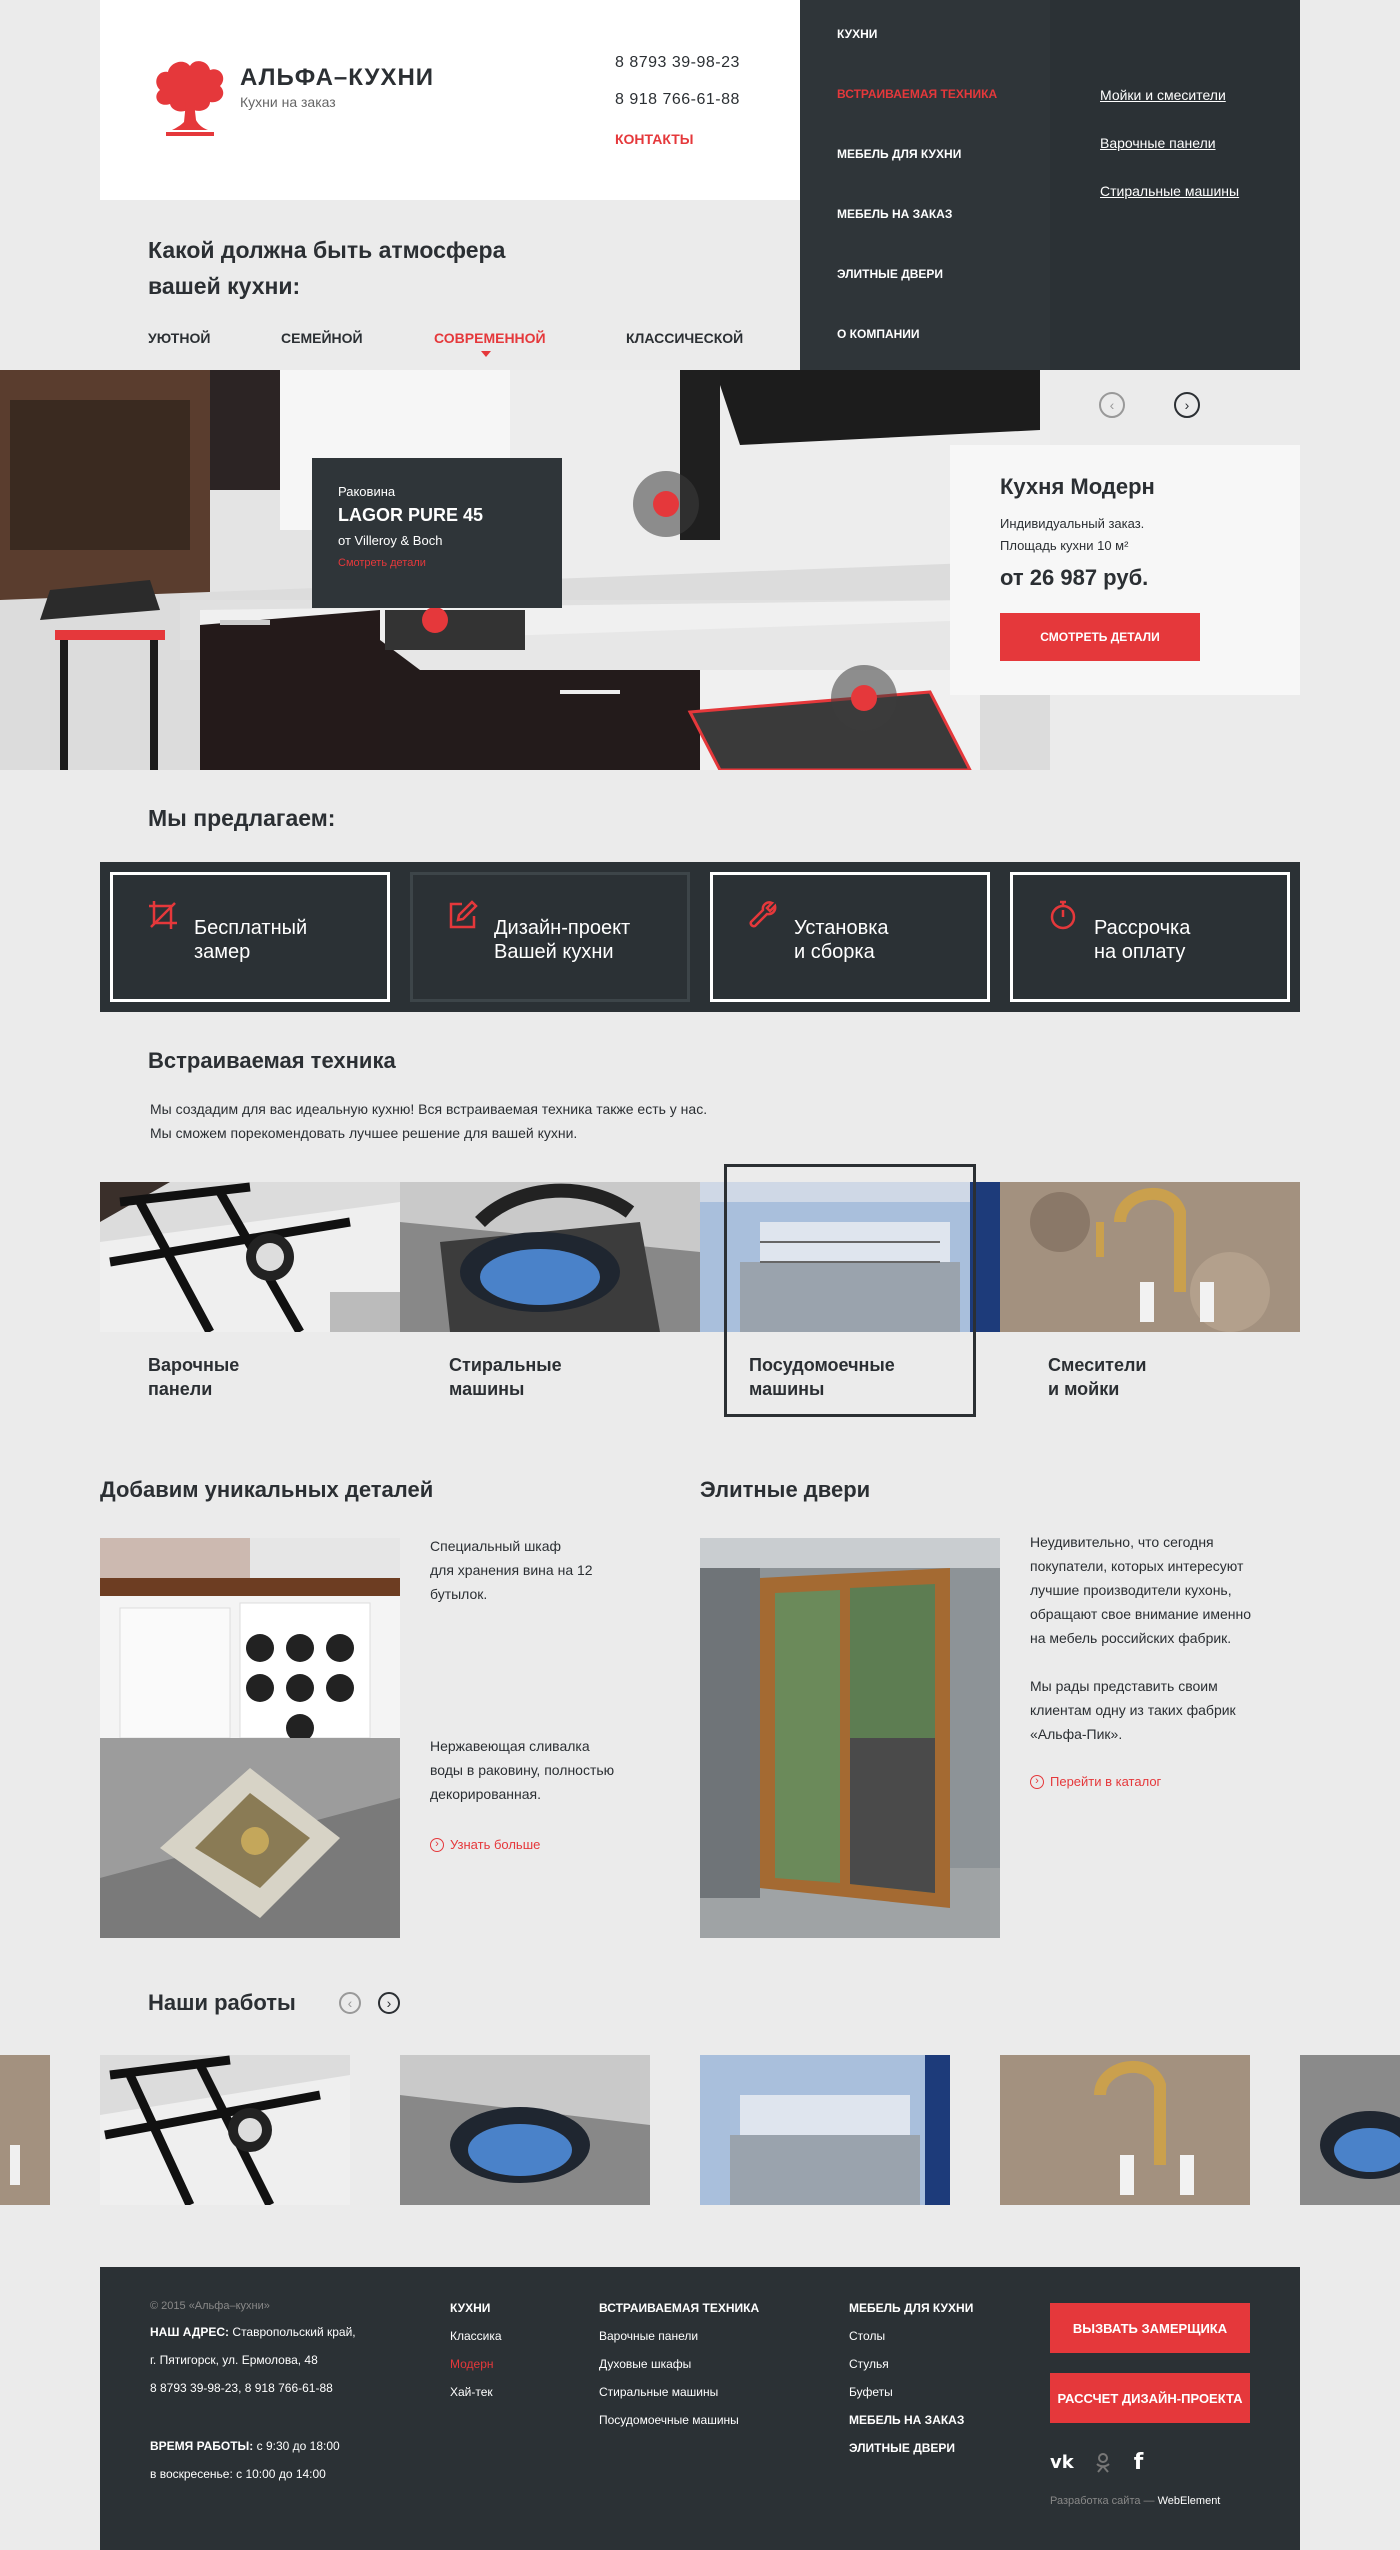  Describe the element at coordinates (238, 2474) in the screenshot. I see `footer-hours-line: в воскресенье: с 10:00 до 14:00` at that location.